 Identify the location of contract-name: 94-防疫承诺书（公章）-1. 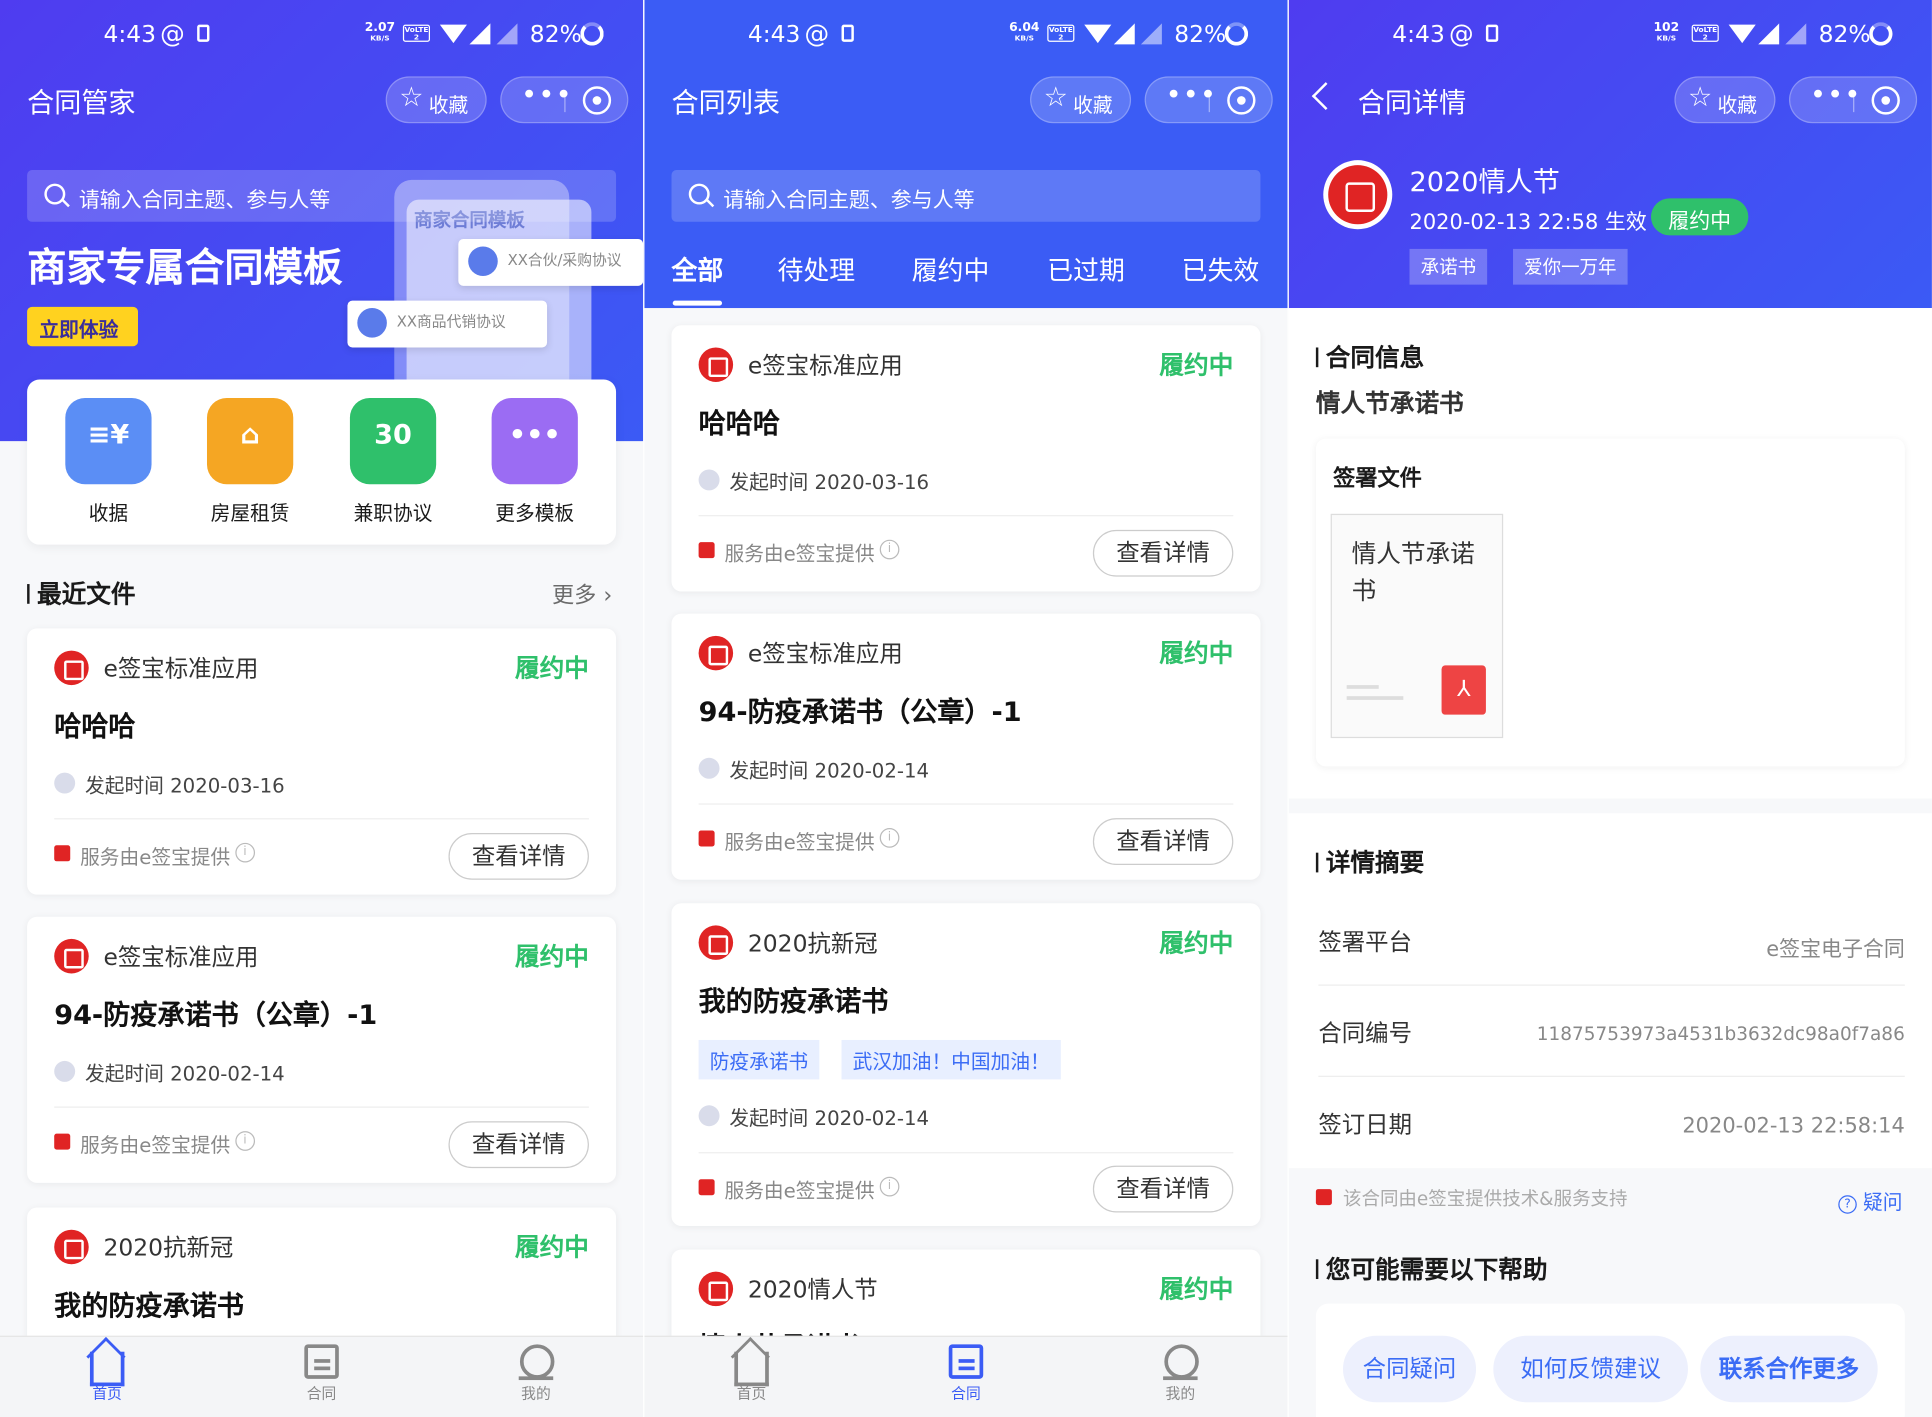
(216, 1016).